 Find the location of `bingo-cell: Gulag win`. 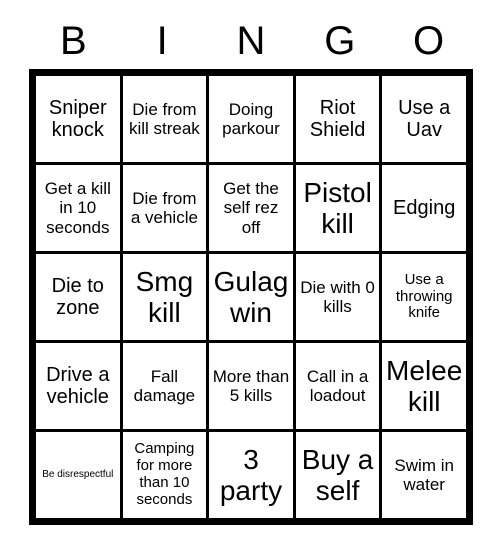

bingo-cell: Gulag win is located at coordinates (251, 297).